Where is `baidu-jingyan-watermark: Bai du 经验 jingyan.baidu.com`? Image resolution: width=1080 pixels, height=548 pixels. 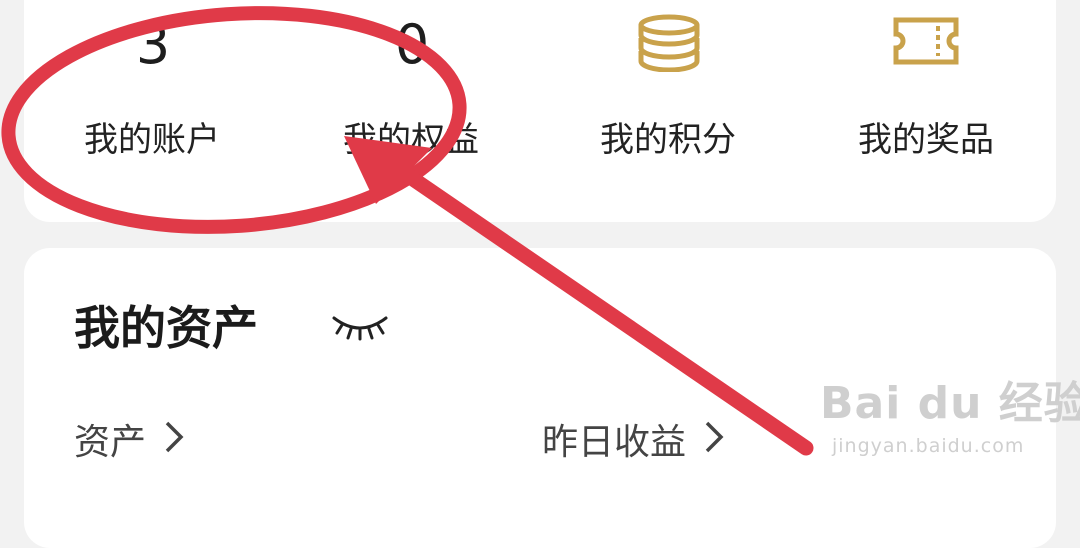
baidu-jingyan-watermark: Bai du 经验 jingyan.baidu.com is located at coordinates (950, 417).